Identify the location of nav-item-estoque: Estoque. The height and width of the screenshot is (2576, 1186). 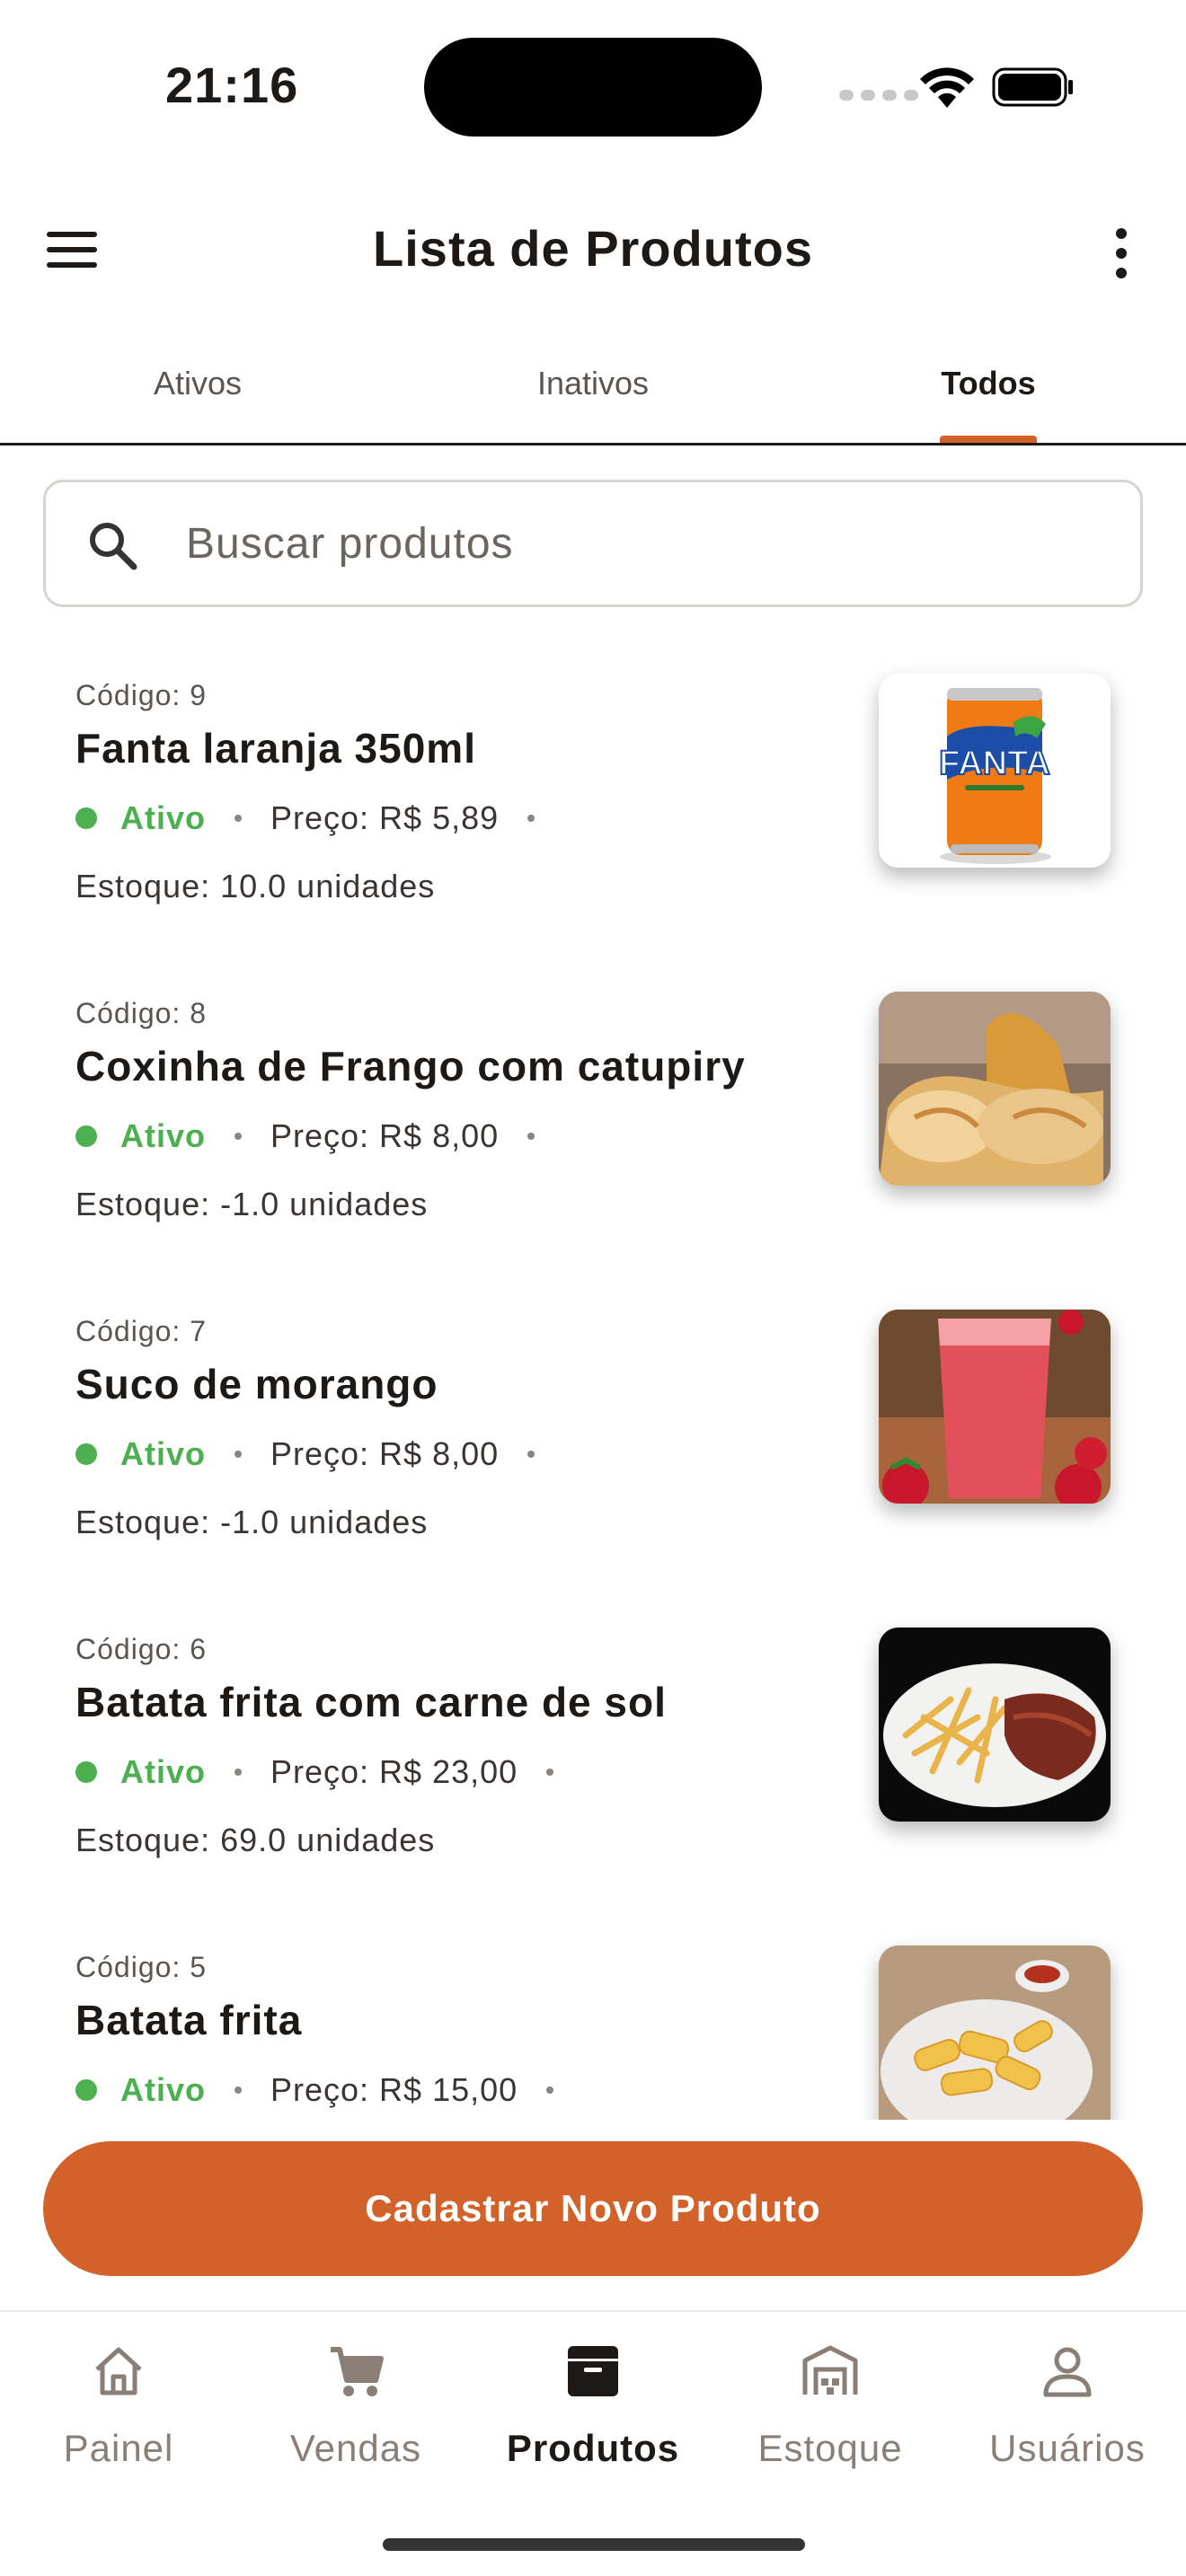
(830, 2429).